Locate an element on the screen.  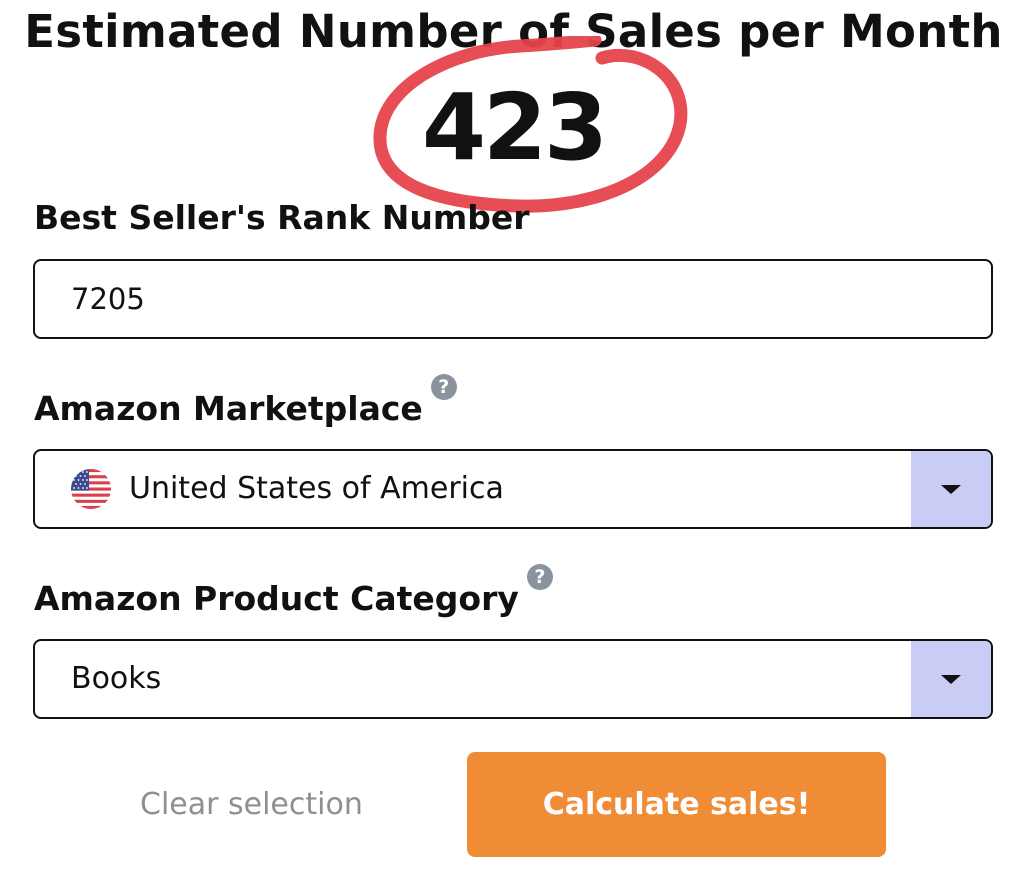
estimated-sales-value: 423 is located at coordinates (514, 127).